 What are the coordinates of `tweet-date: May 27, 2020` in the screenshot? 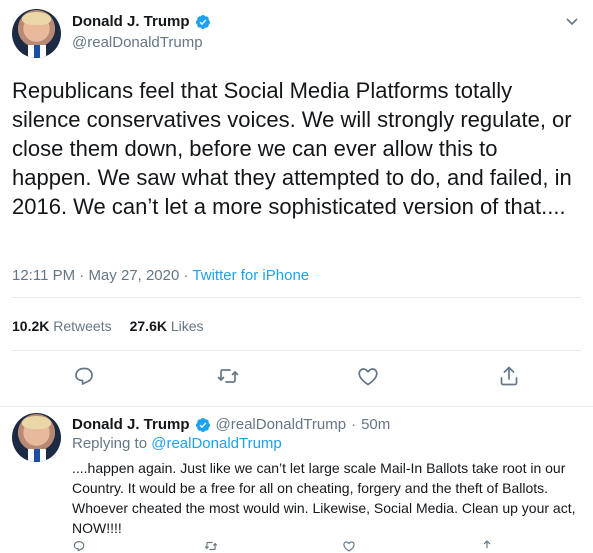 It's located at (133, 275).